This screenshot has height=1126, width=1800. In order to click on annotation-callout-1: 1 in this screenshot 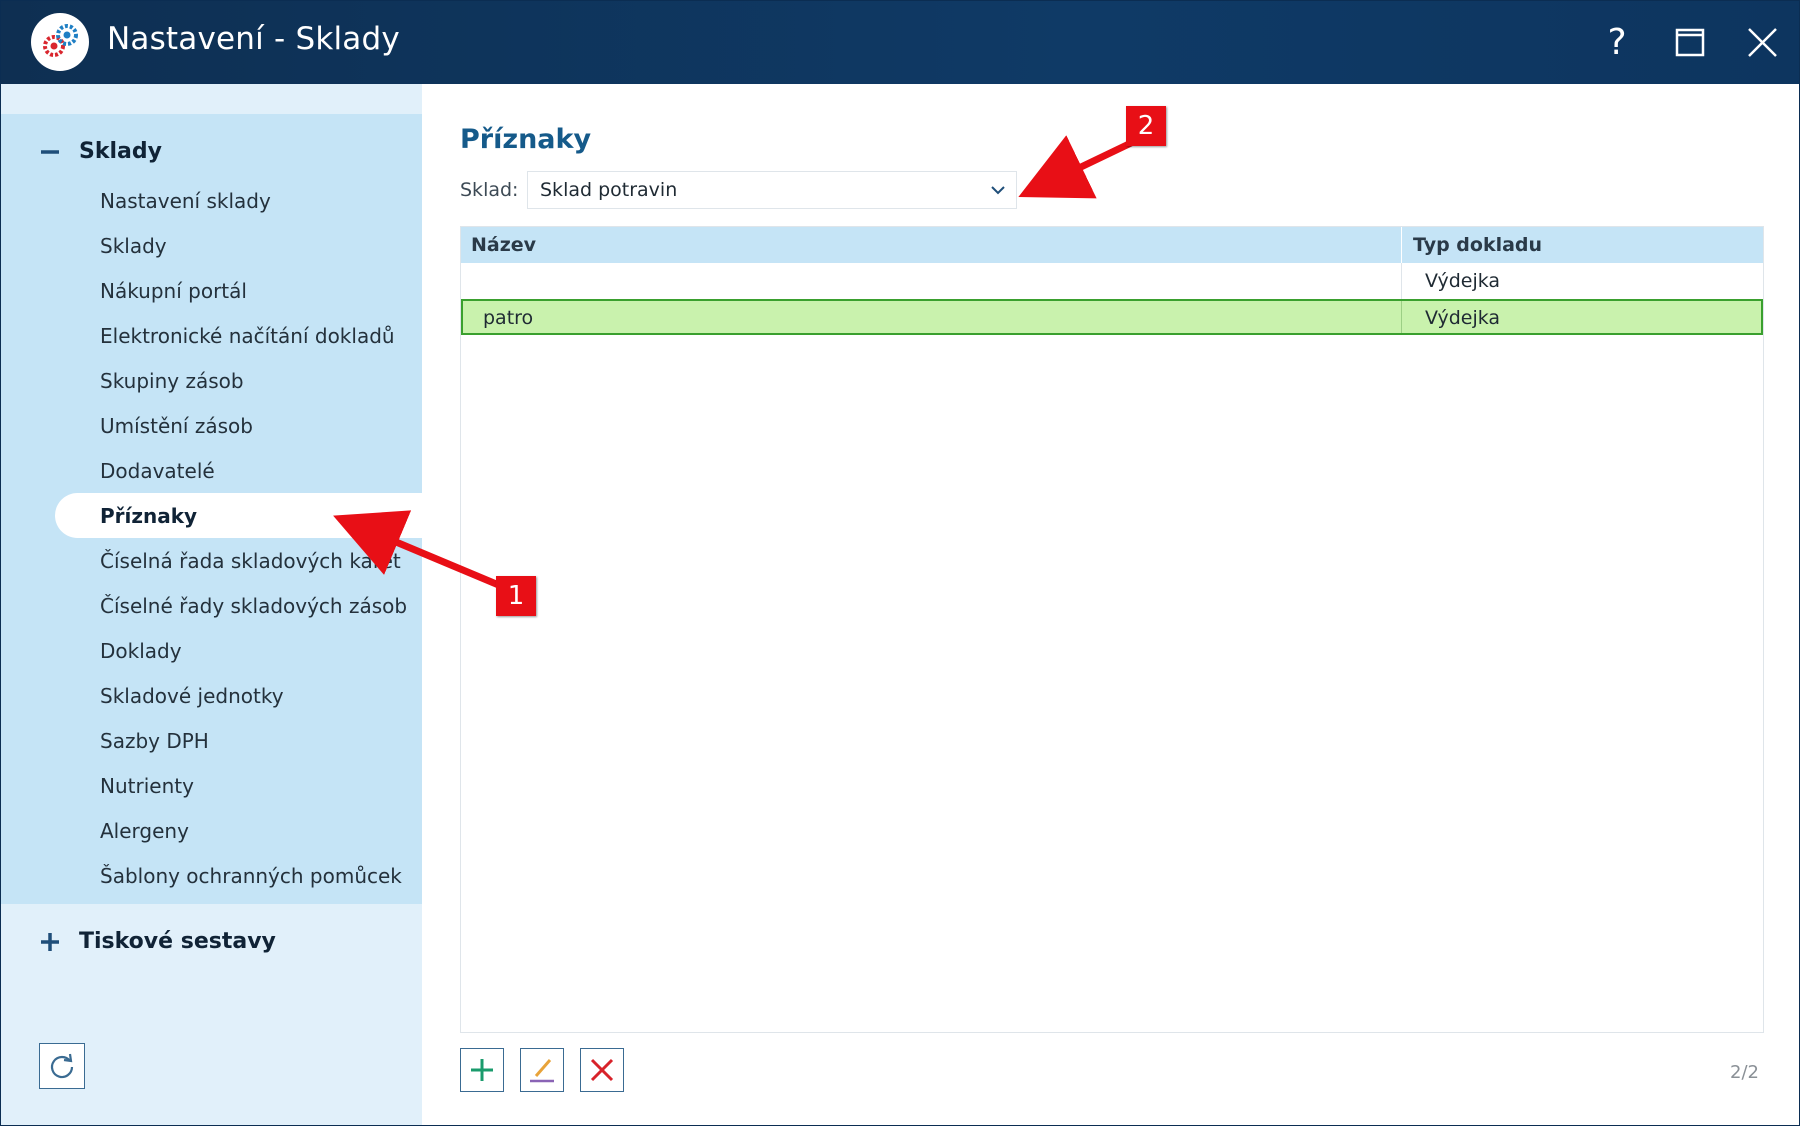, I will do `click(516, 596)`.